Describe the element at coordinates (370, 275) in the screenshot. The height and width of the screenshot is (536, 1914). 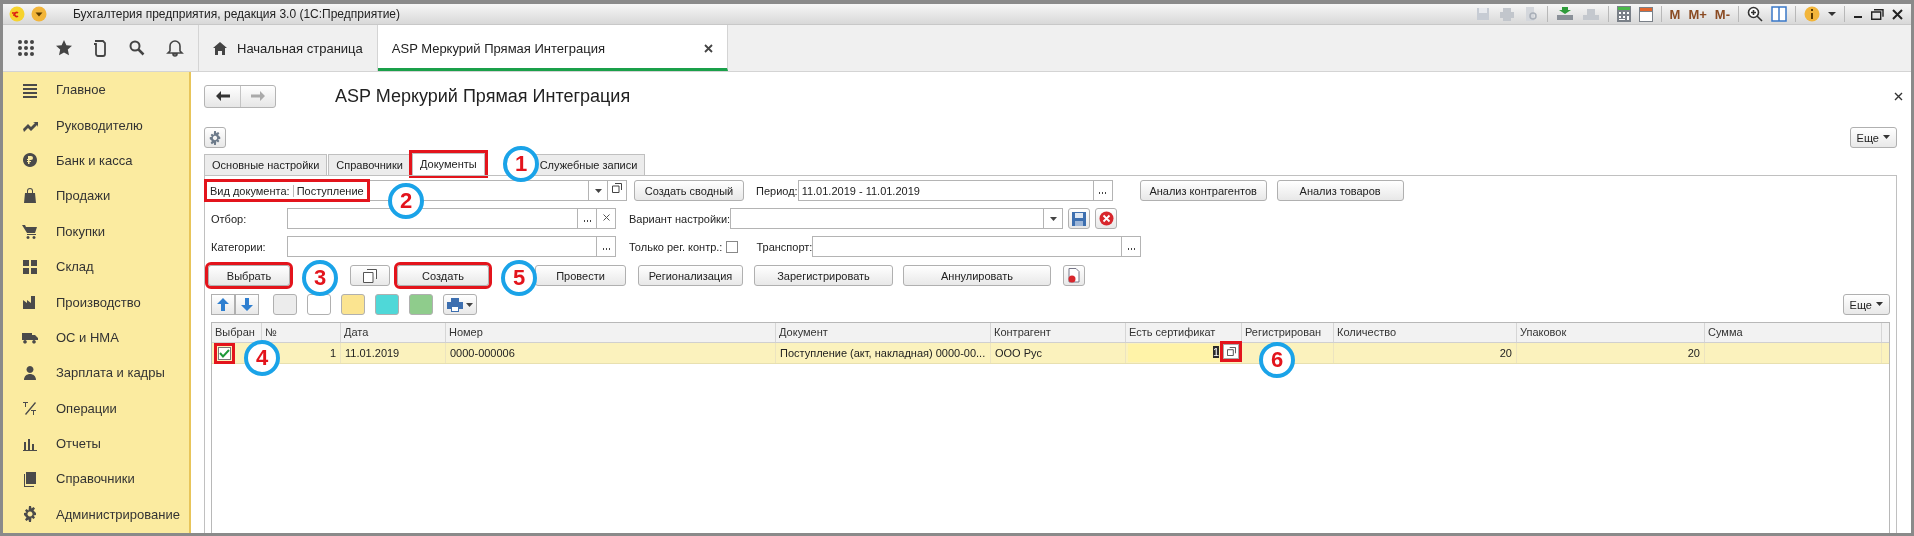
I see `copy-button` at that location.